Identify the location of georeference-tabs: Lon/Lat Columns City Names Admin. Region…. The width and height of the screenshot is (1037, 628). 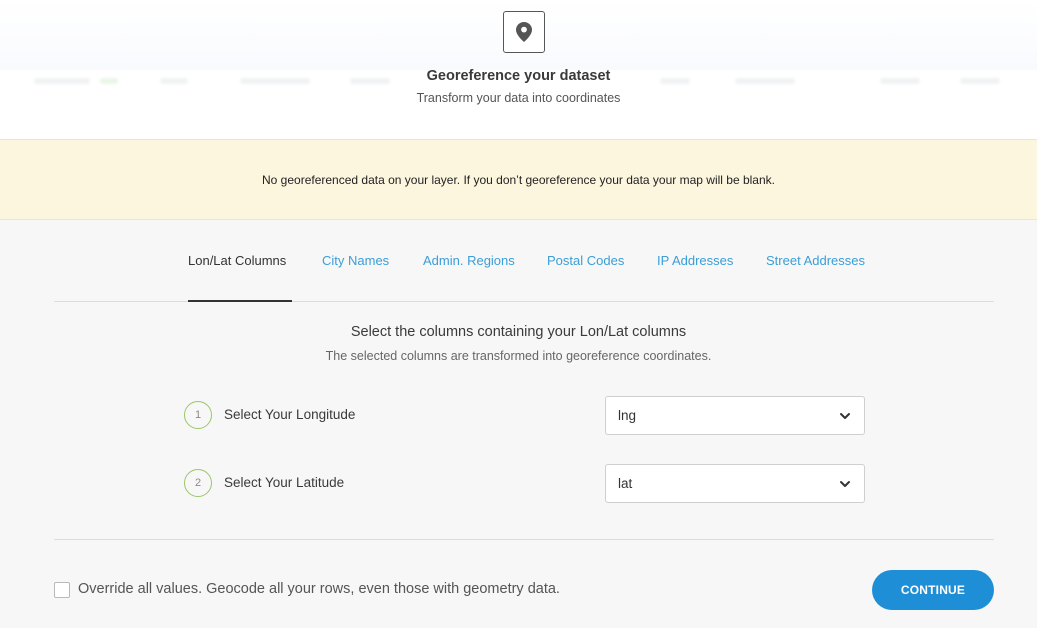
(524, 271).